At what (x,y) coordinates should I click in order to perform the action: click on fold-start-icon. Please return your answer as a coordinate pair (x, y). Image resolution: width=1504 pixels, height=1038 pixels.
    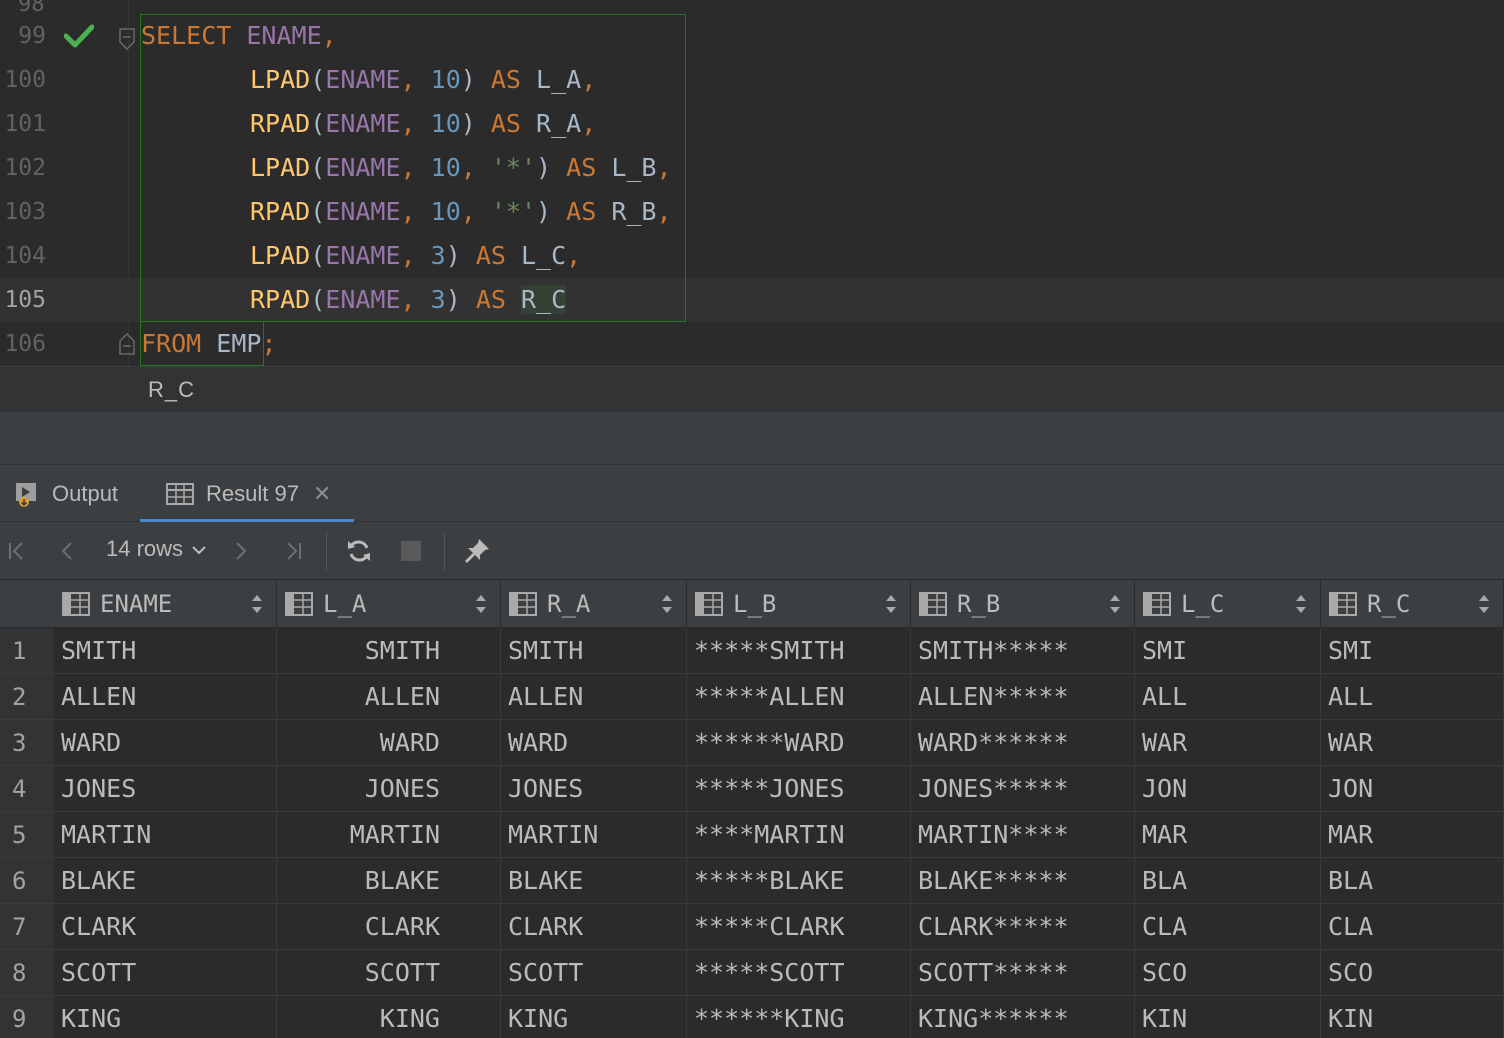
    Looking at the image, I should click on (127, 39).